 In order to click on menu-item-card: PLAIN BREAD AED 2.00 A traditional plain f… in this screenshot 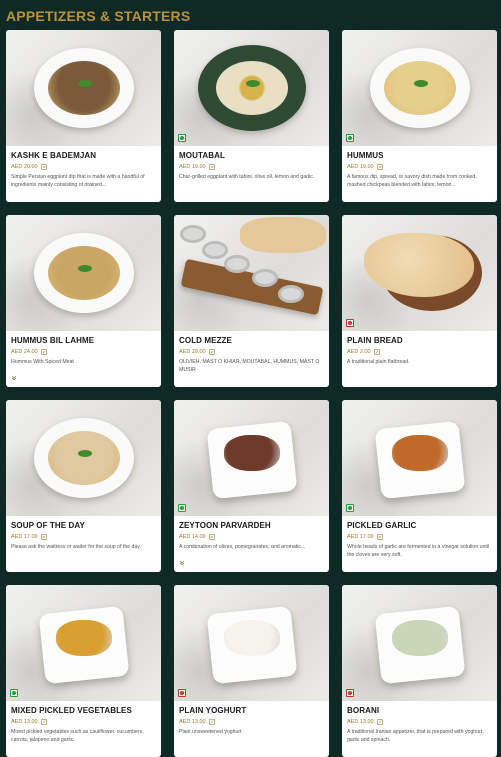, I will do `click(419, 301)`.